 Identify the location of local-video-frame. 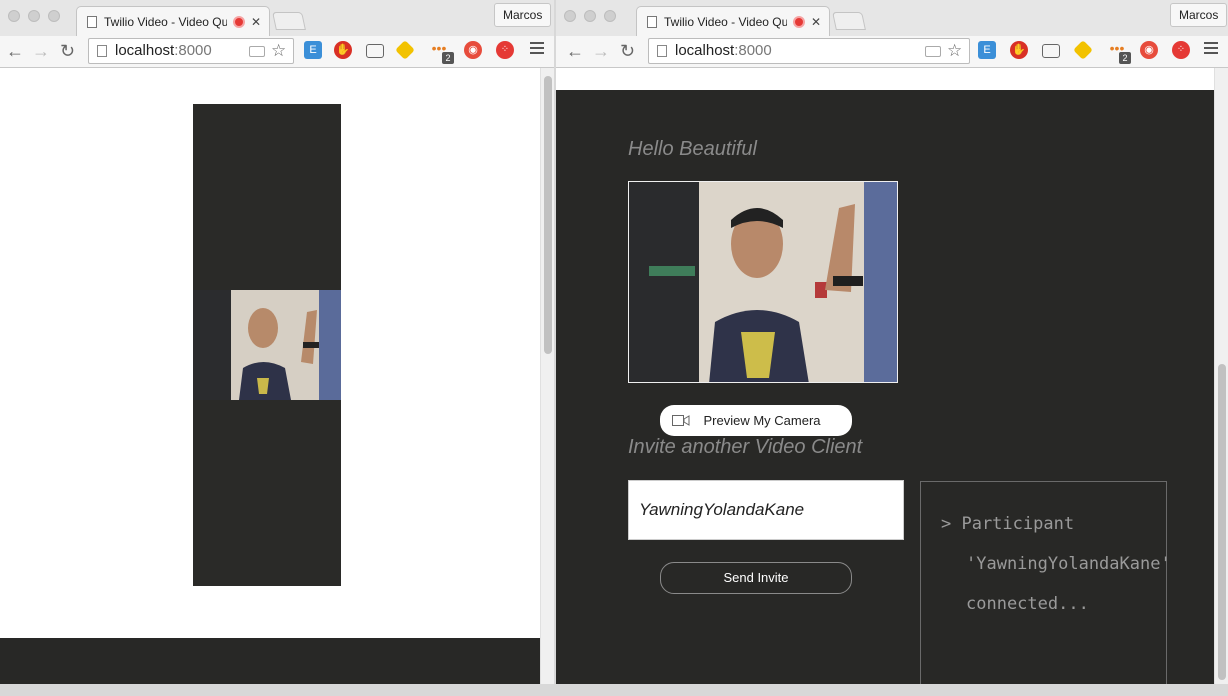
(763, 282).